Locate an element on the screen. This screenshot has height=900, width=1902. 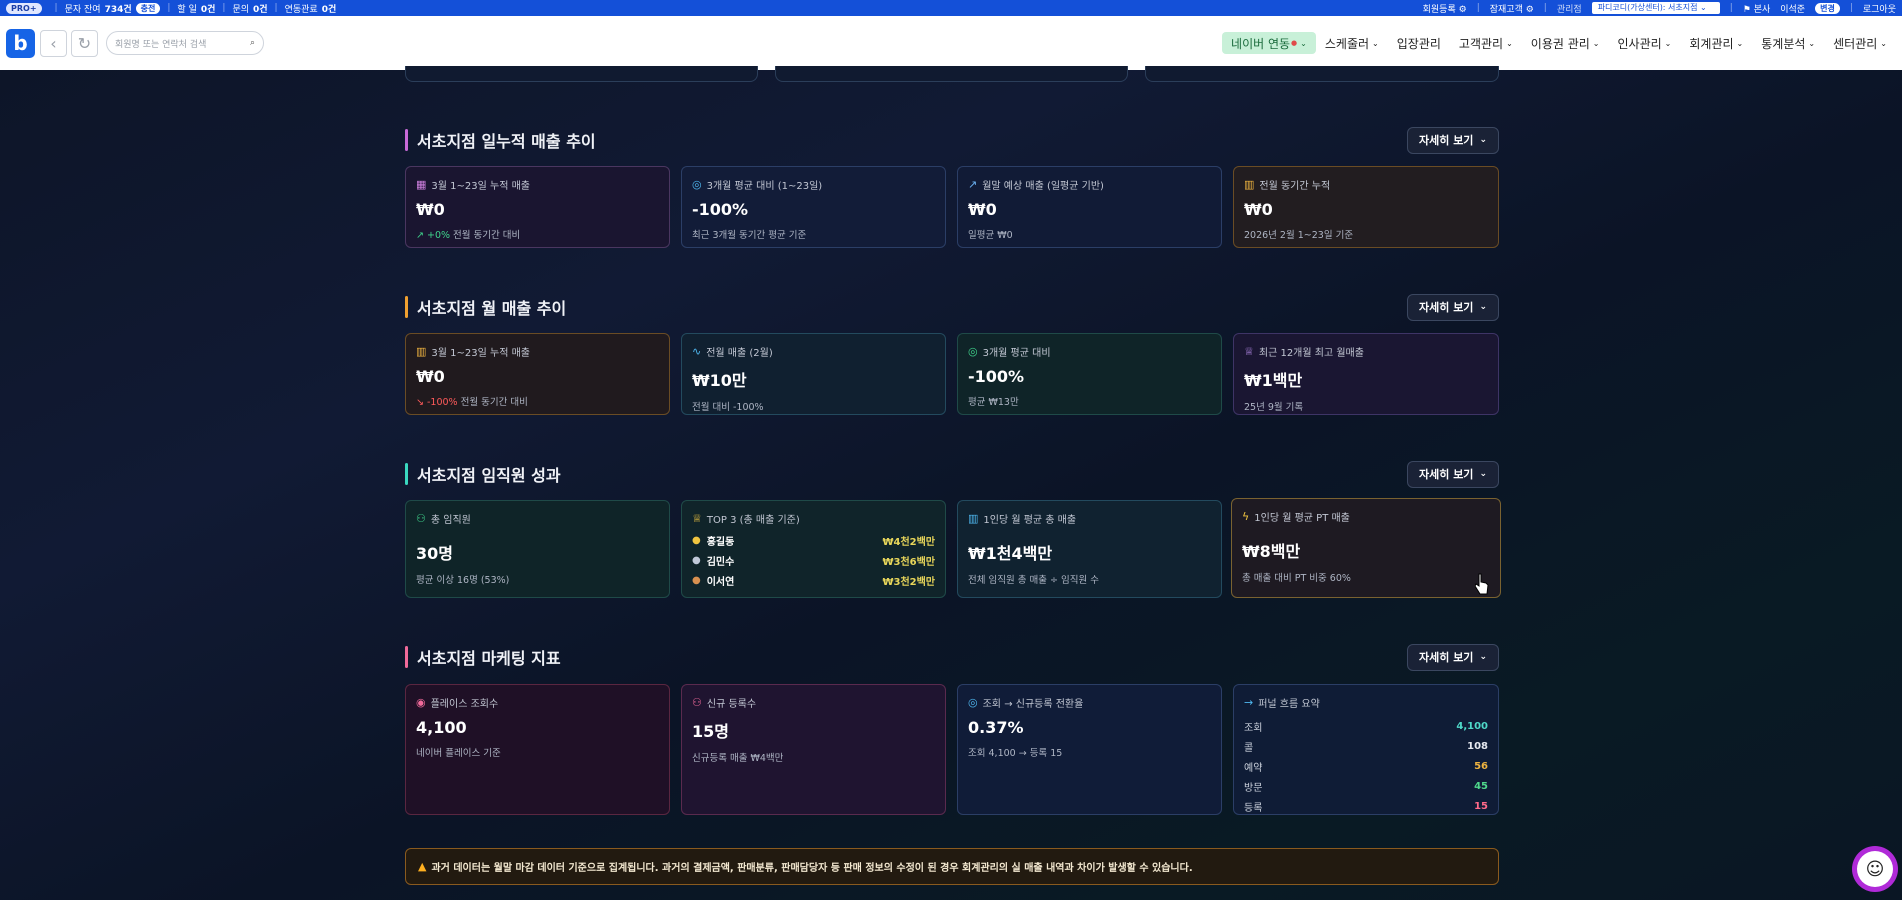
monthly-cumulative-card: ▥ 3월 1~23일 누적 매출 ₩0 ↘ -100% 전월 동기간 대비 is located at coordinates (537, 374).